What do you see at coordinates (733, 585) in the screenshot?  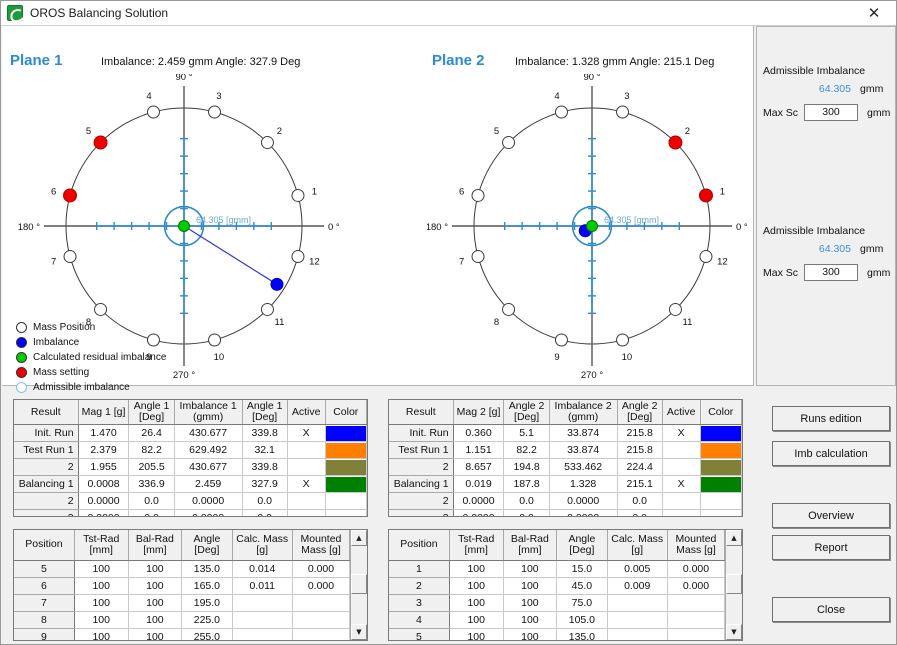 I see `position-2-scrollbar: ▲ ▼` at bounding box center [733, 585].